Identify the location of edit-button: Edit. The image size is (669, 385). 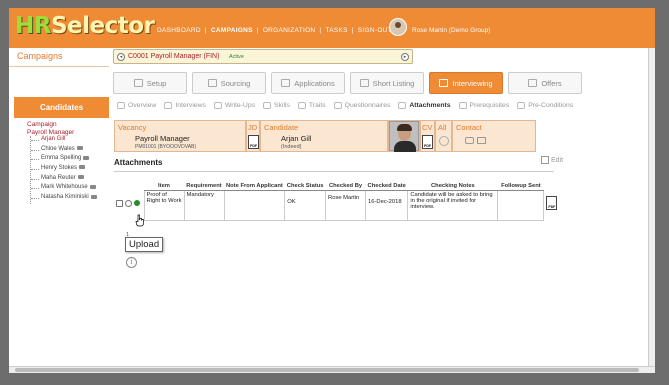
(552, 160).